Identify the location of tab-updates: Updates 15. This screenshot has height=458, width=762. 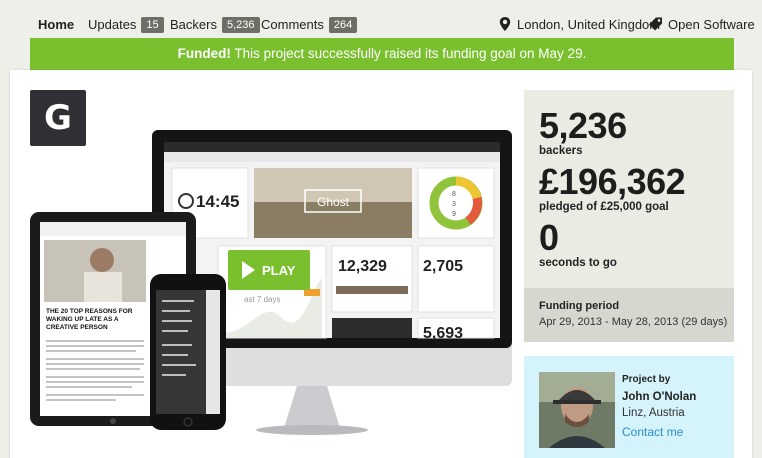
(126, 25).